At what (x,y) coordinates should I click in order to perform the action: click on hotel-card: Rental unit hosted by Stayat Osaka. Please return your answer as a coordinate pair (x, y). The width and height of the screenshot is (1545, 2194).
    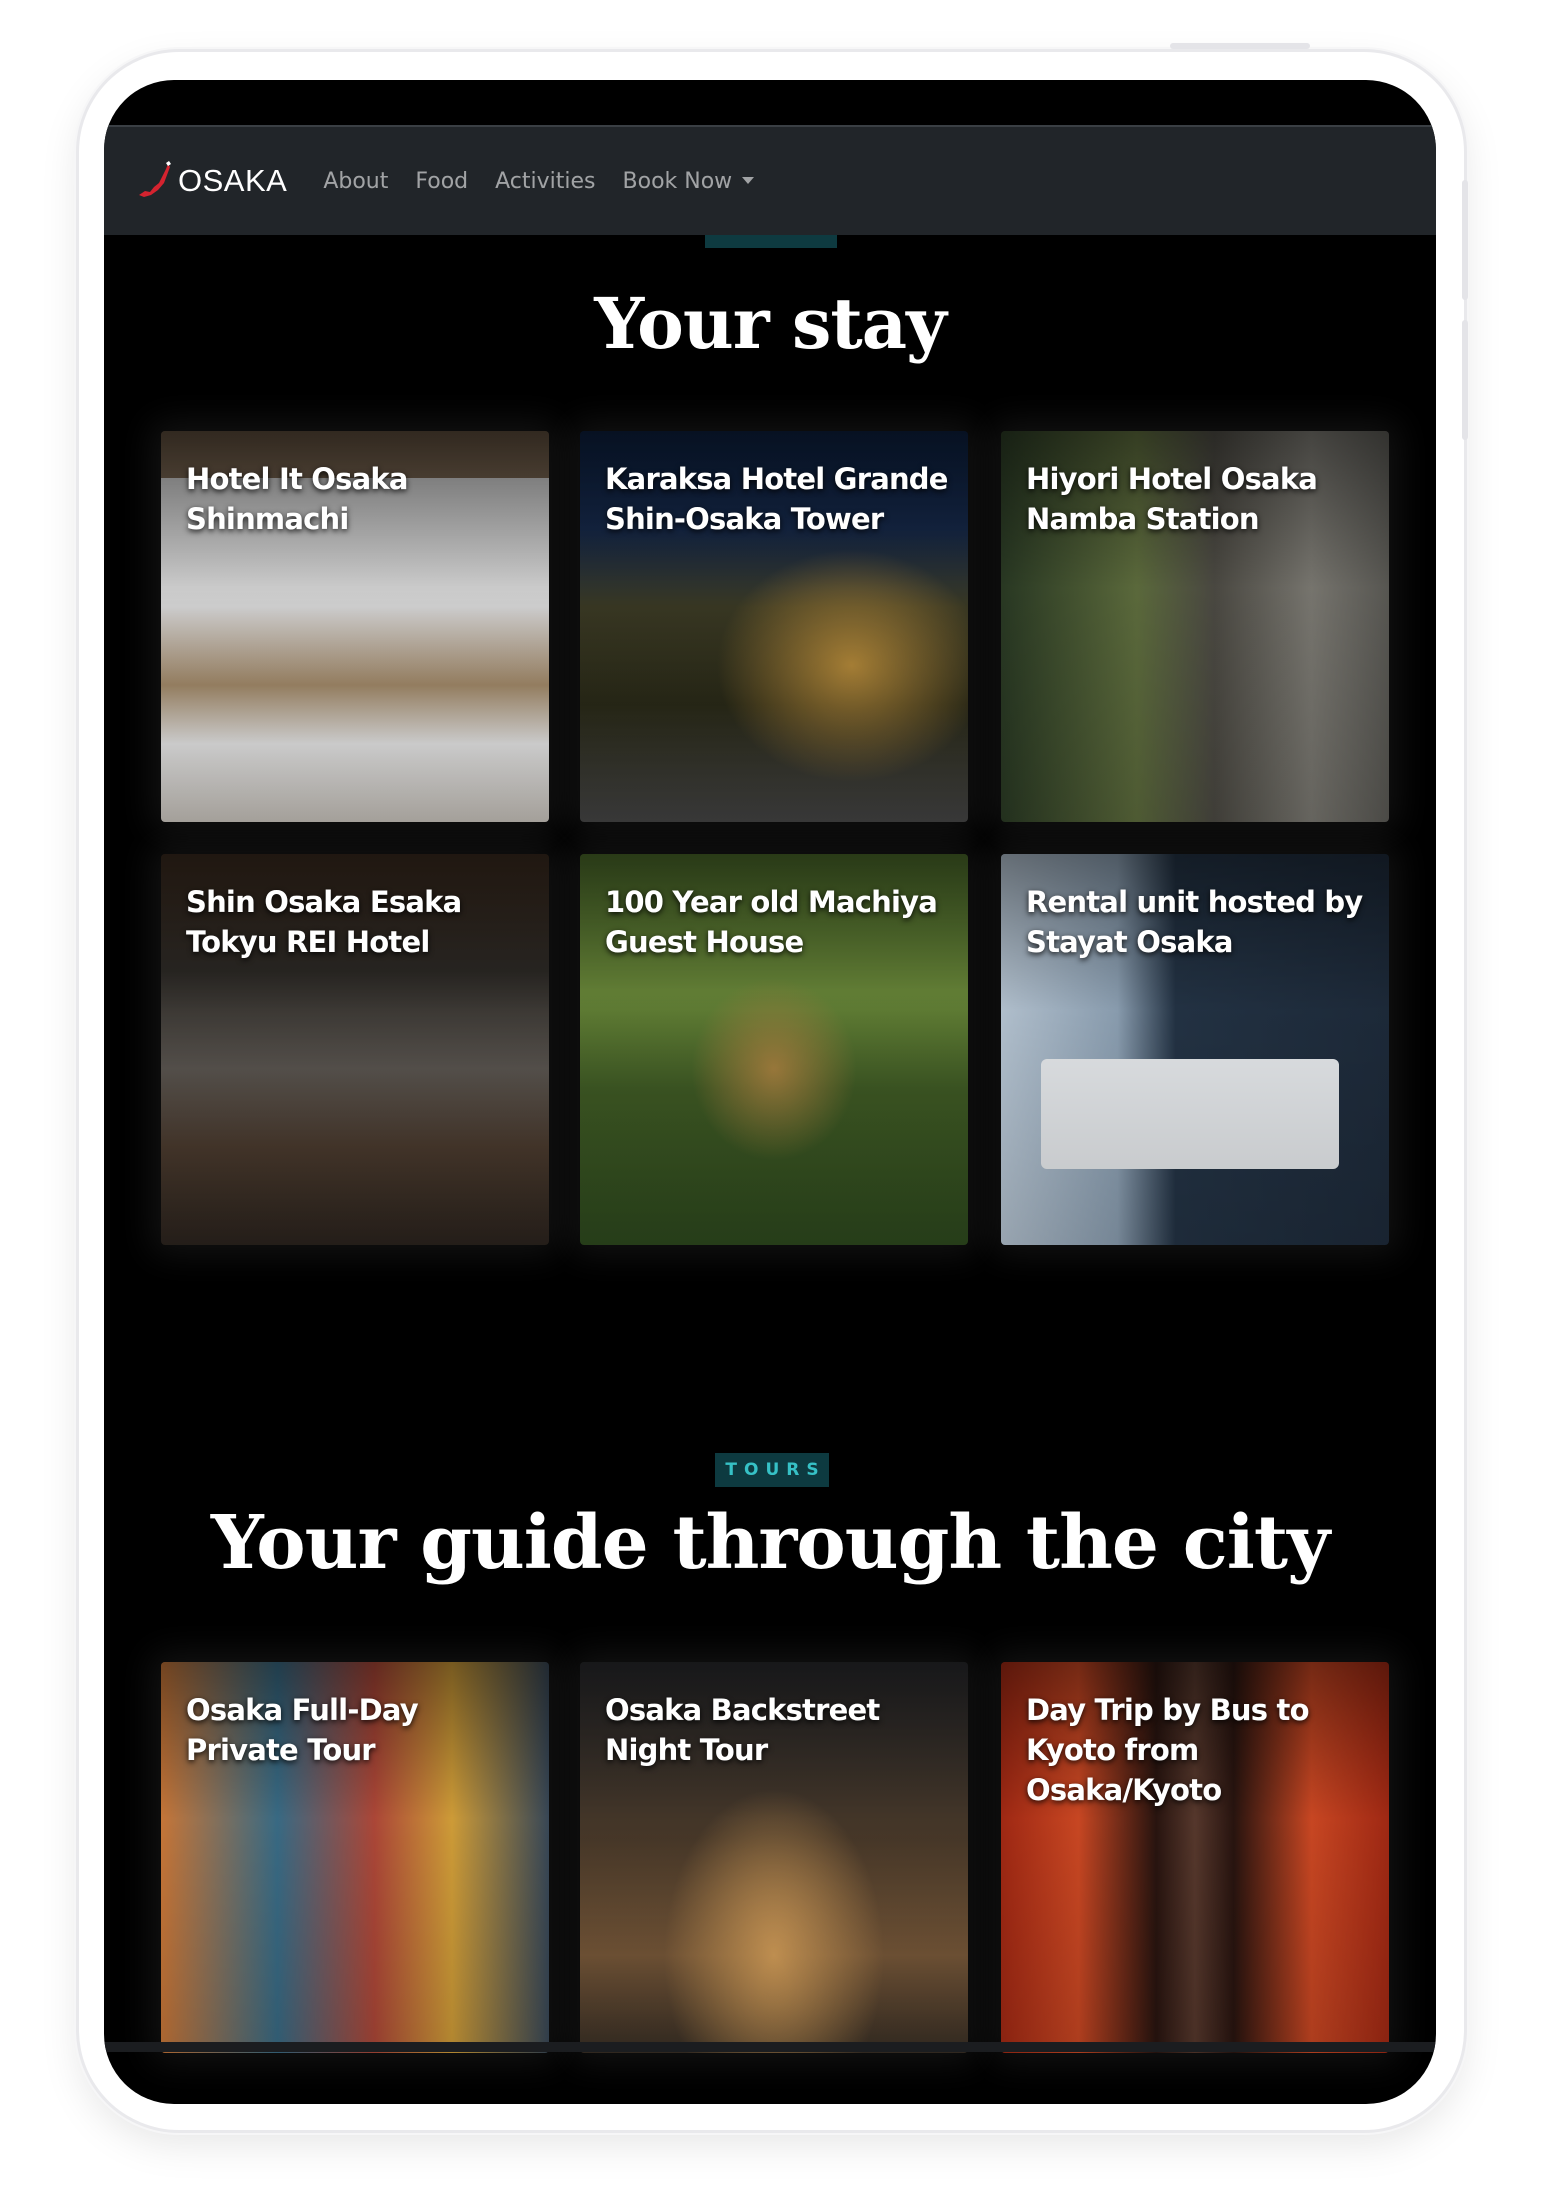
    Looking at the image, I should click on (1195, 1049).